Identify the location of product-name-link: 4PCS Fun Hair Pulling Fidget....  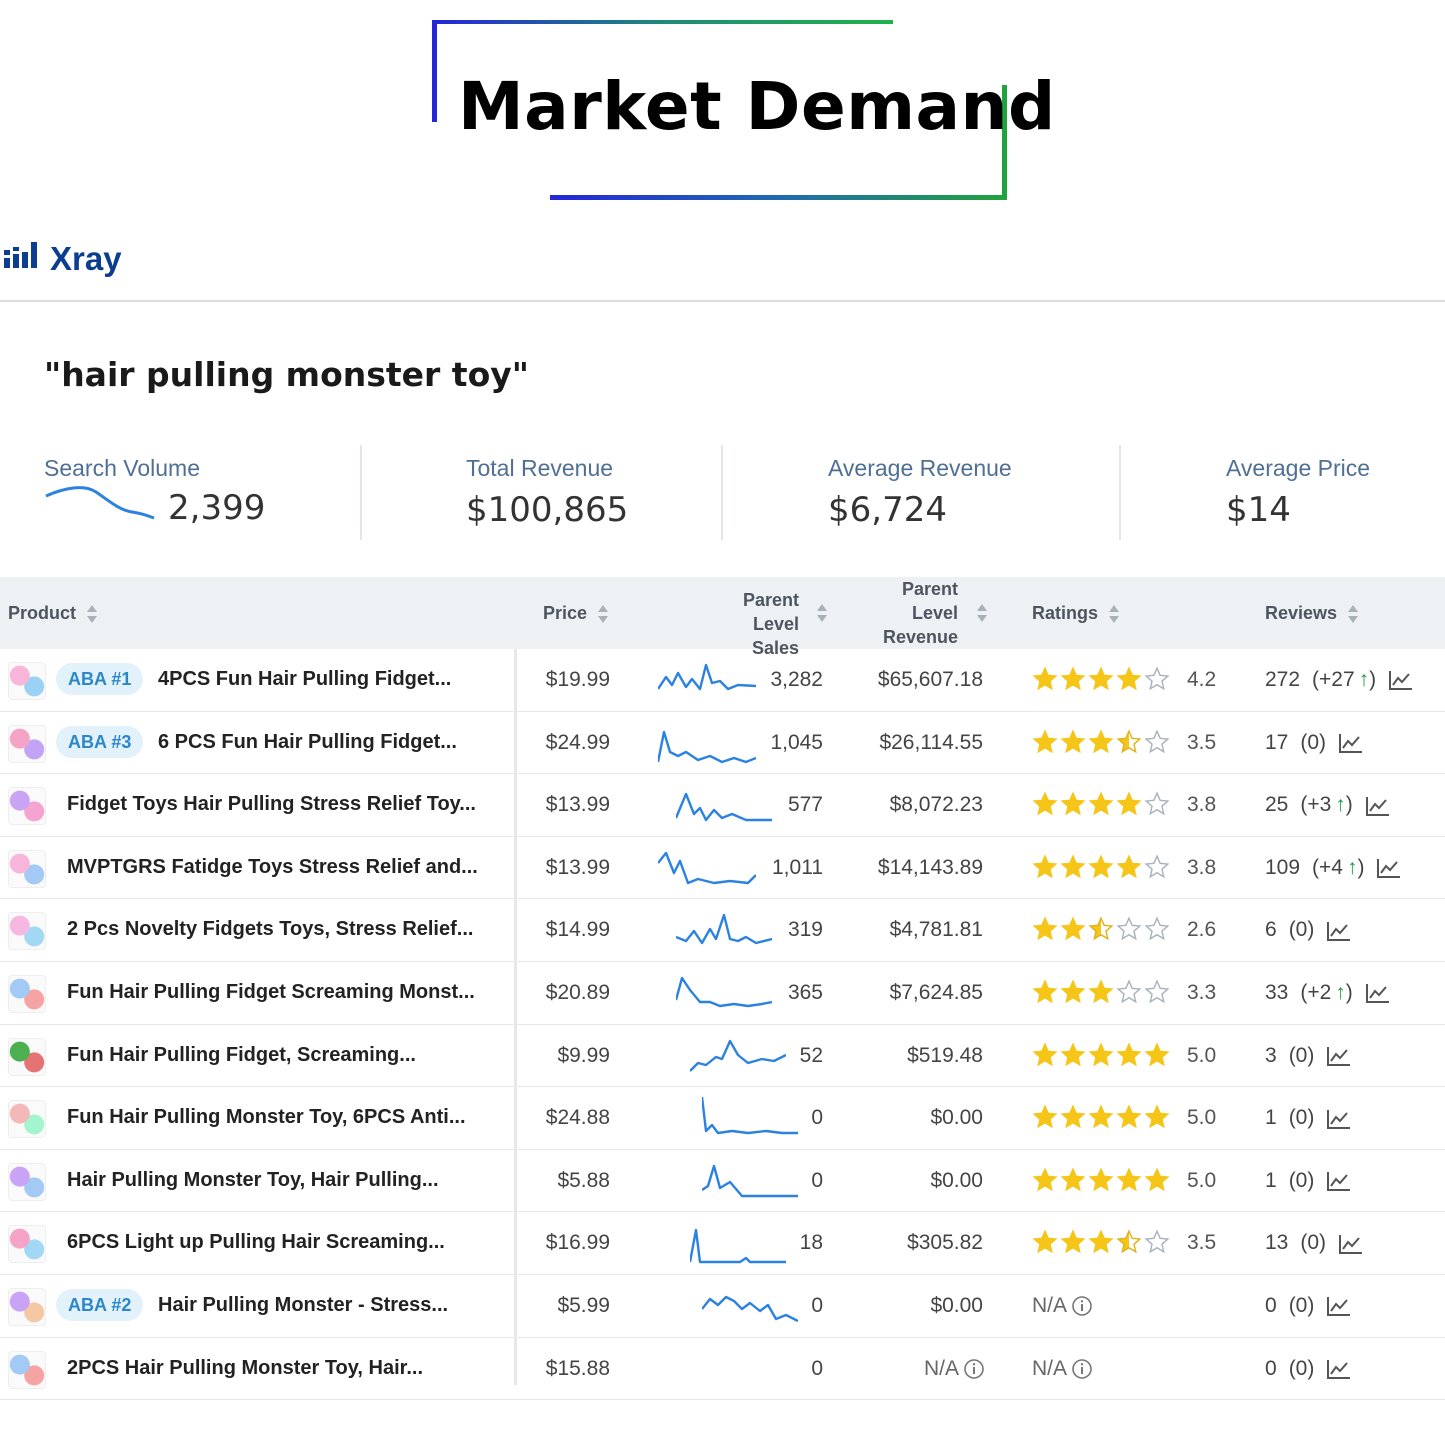
(304, 680).